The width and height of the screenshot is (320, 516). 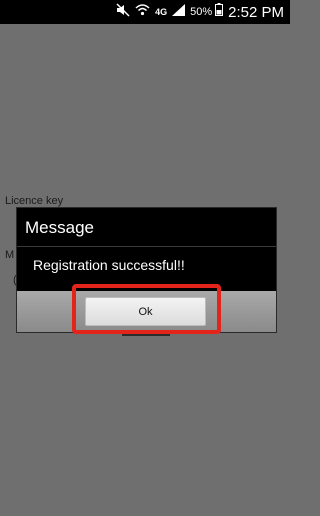 What do you see at coordinates (161, 12) in the screenshot?
I see `network-type-label: 4G` at bounding box center [161, 12].